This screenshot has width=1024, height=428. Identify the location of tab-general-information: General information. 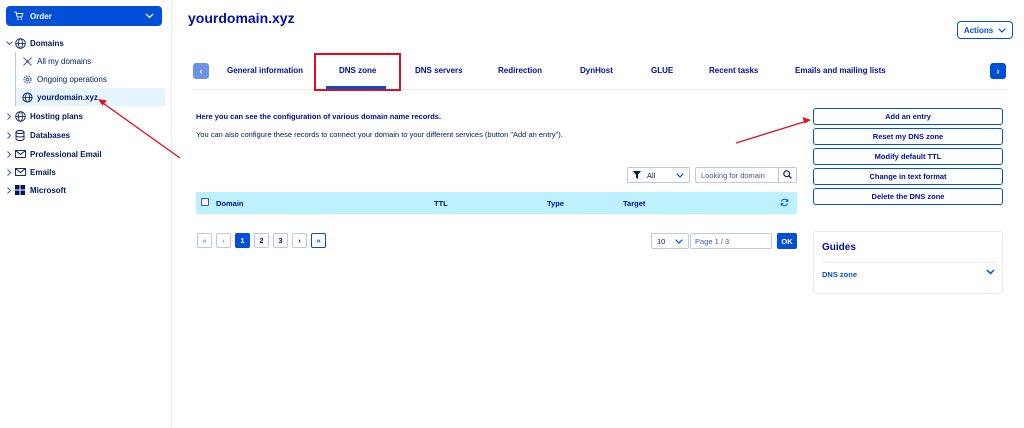
(265, 70).